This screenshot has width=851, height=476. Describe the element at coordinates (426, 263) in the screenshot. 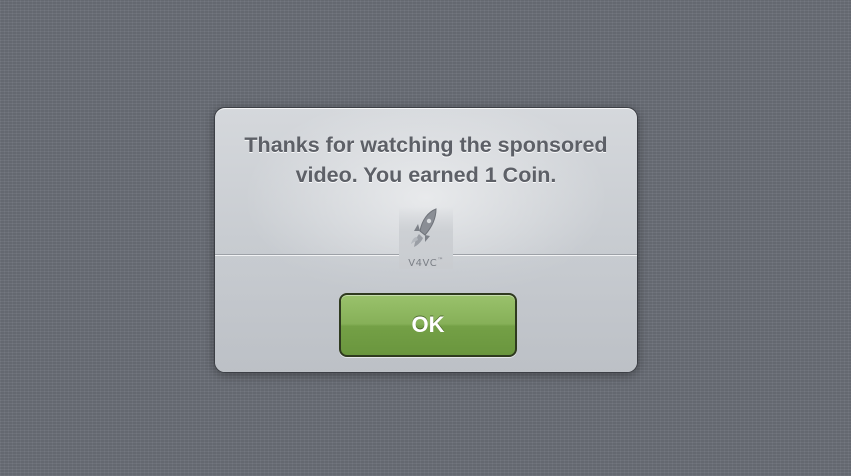

I see `brand-label: V4VC™` at that location.